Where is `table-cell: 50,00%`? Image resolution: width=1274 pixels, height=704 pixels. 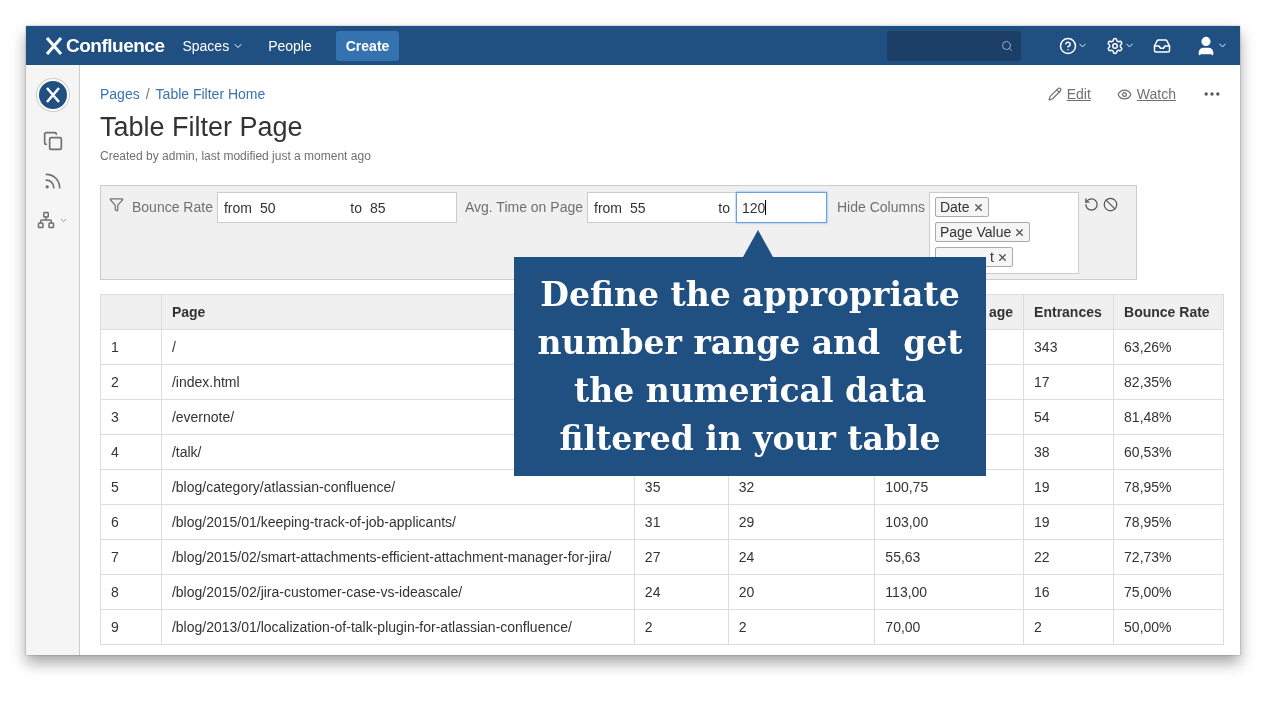
table-cell: 50,00% is located at coordinates (1168, 627).